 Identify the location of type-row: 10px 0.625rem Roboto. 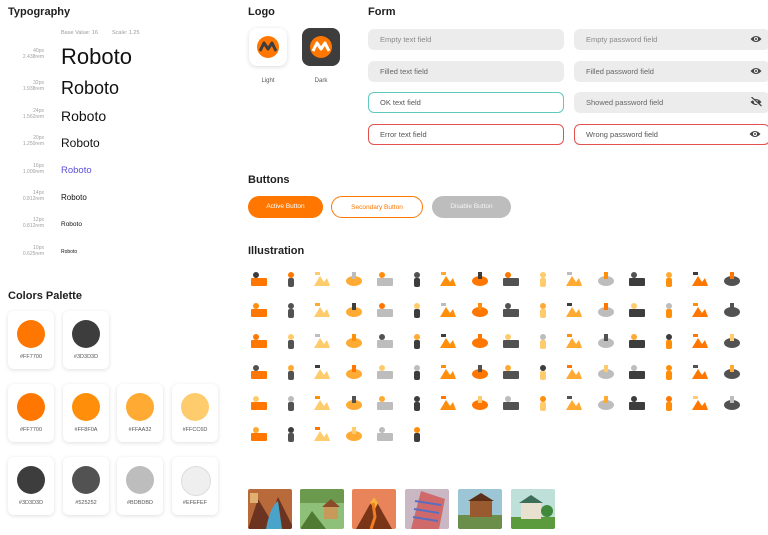
(118, 254).